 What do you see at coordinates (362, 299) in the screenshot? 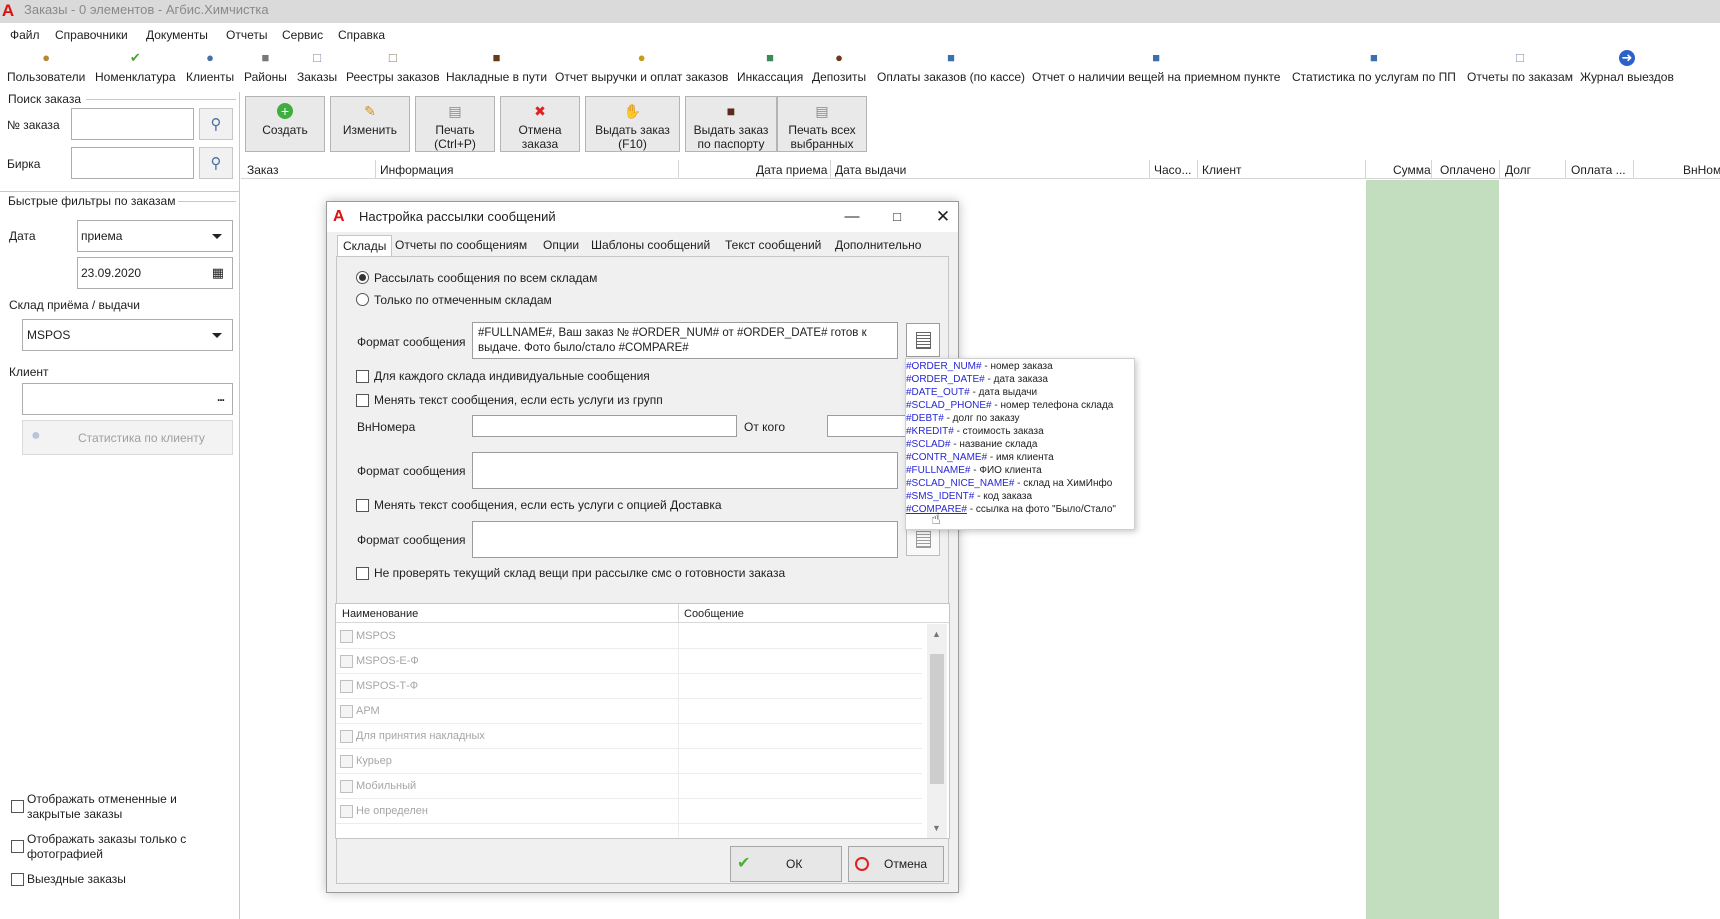
I see `radio-marked-warehouses` at bounding box center [362, 299].